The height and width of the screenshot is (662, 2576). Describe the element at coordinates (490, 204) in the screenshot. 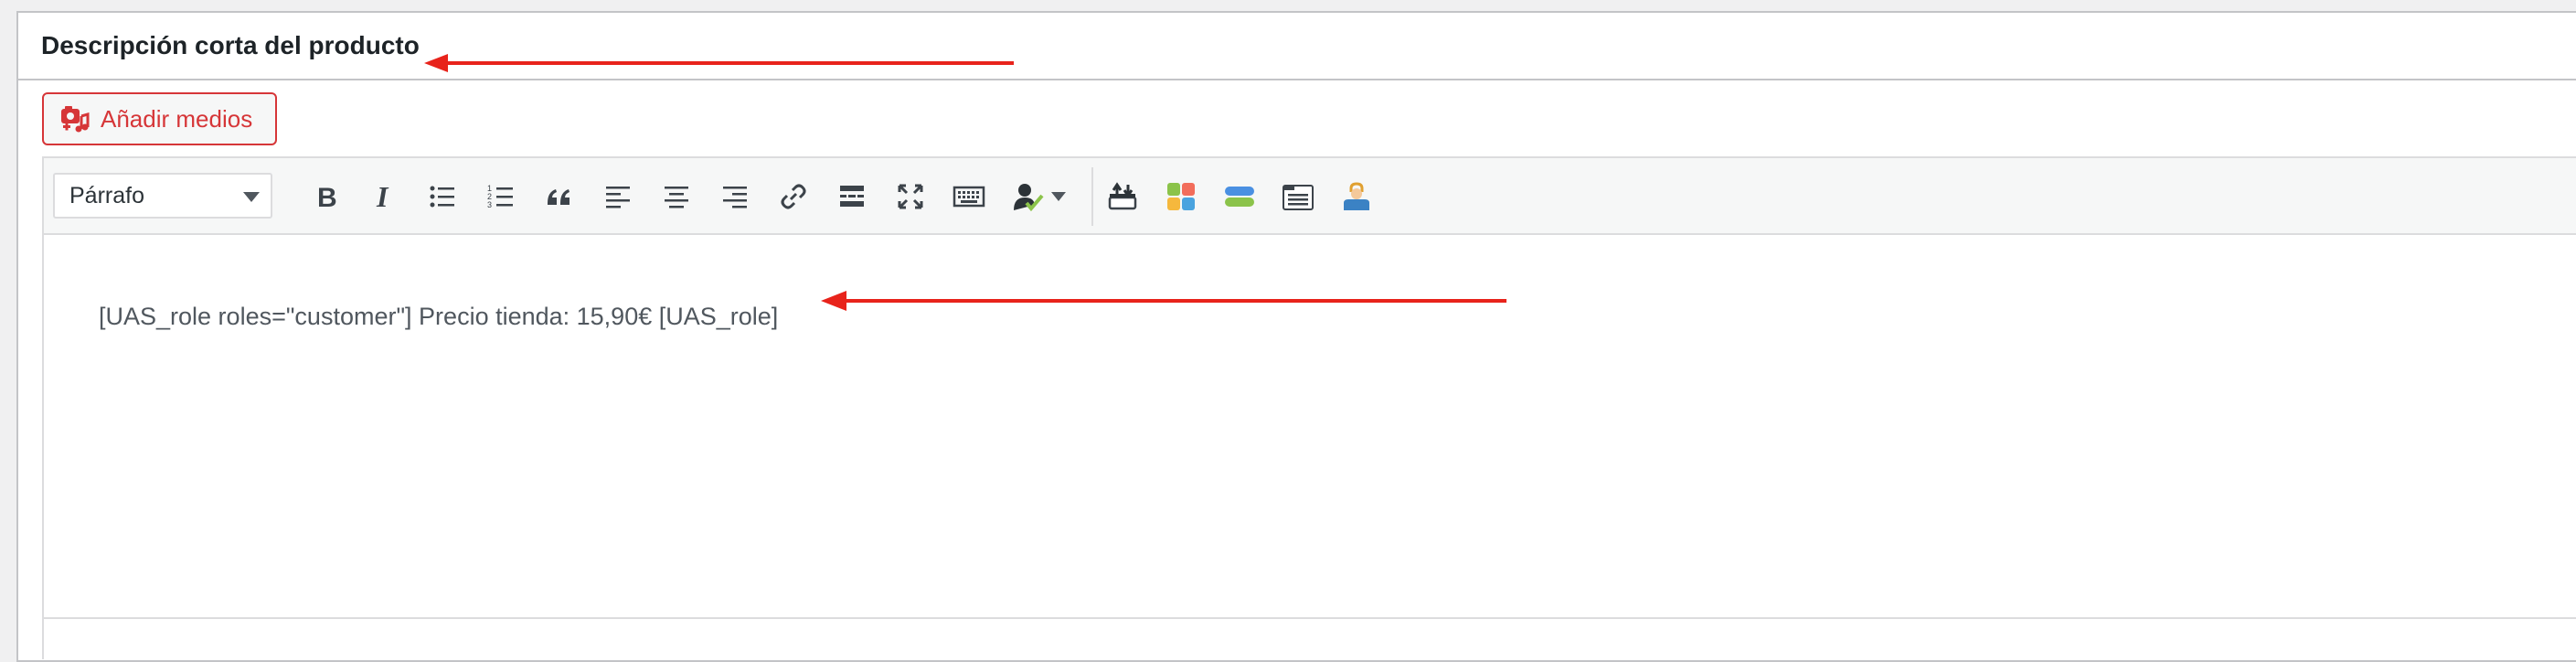

I see `svg-text: 3` at that location.